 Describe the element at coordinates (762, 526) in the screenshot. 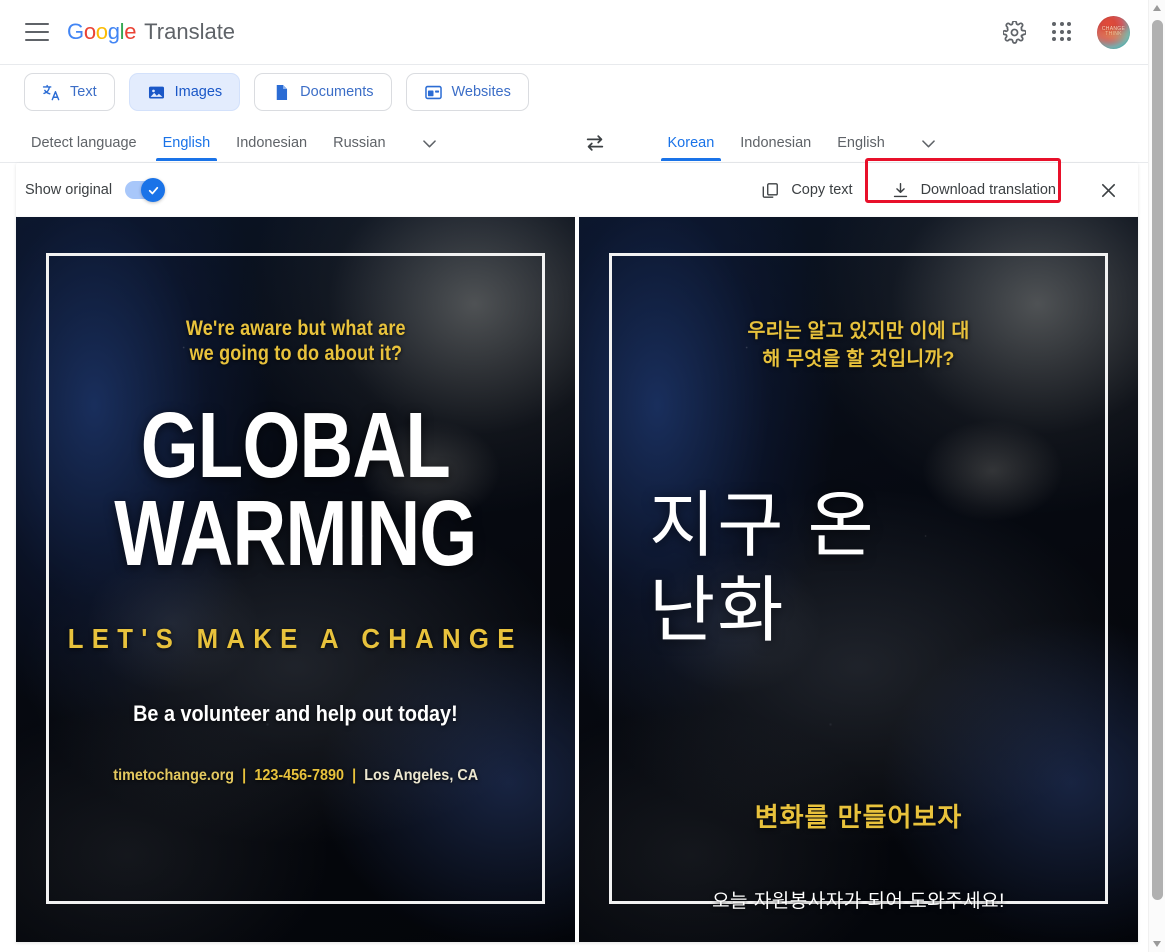

I see `translated-title-line-1: 지구 온` at that location.